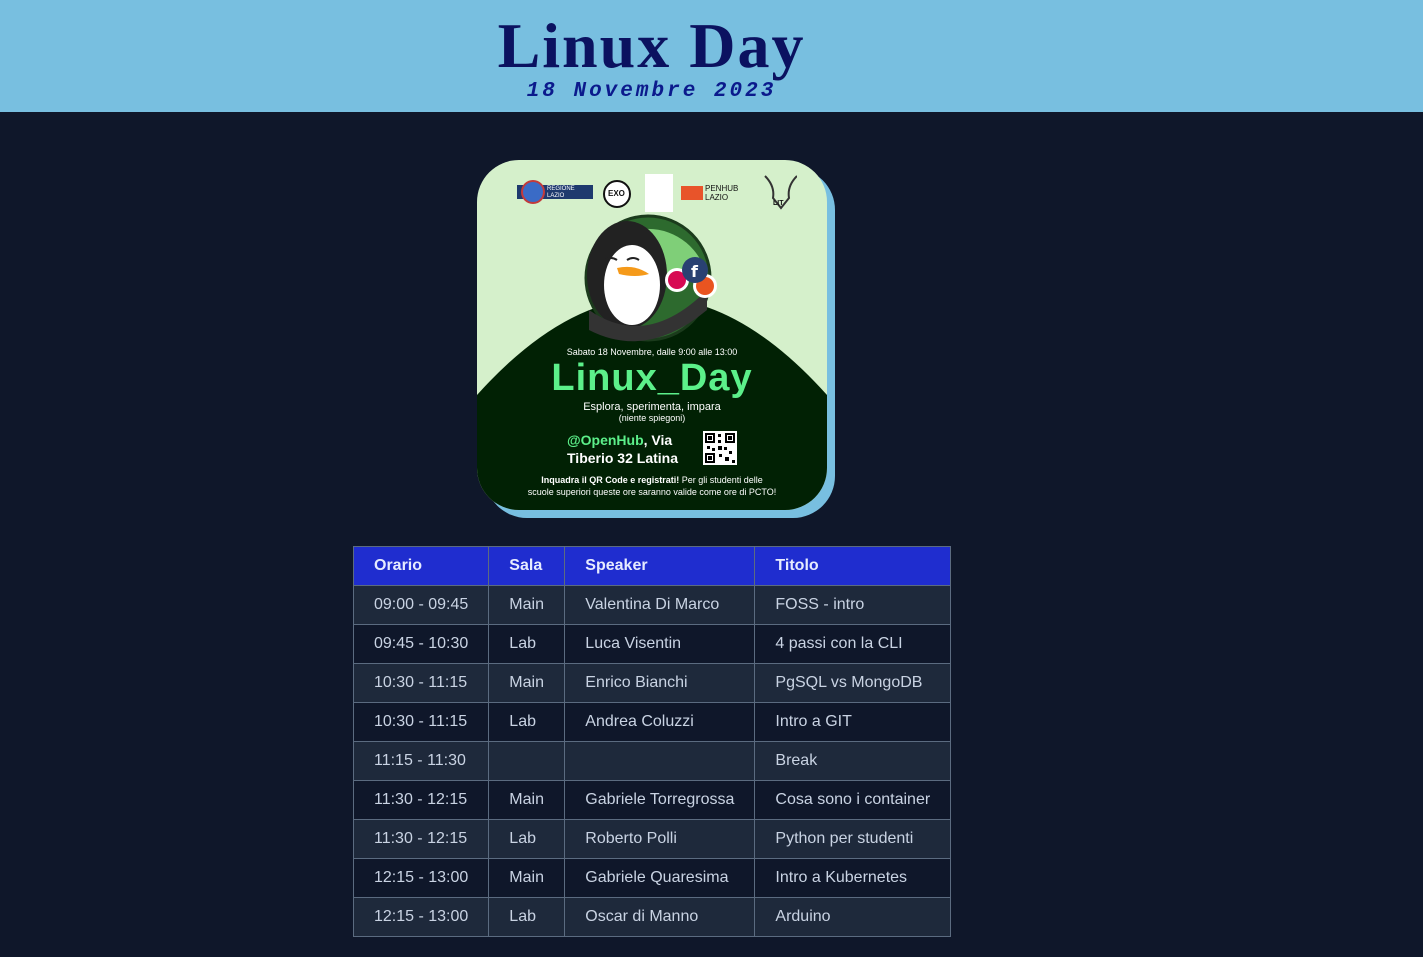  Describe the element at coordinates (527, 761) in the screenshot. I see `cell-sala` at that location.